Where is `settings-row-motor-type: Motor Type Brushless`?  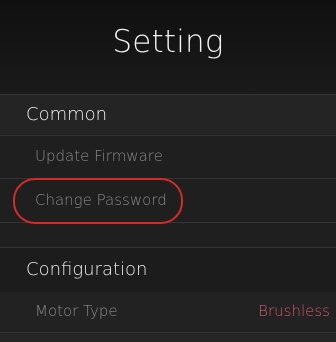
settings-row-motor-type: Motor Type Brushless is located at coordinates (168, 312).